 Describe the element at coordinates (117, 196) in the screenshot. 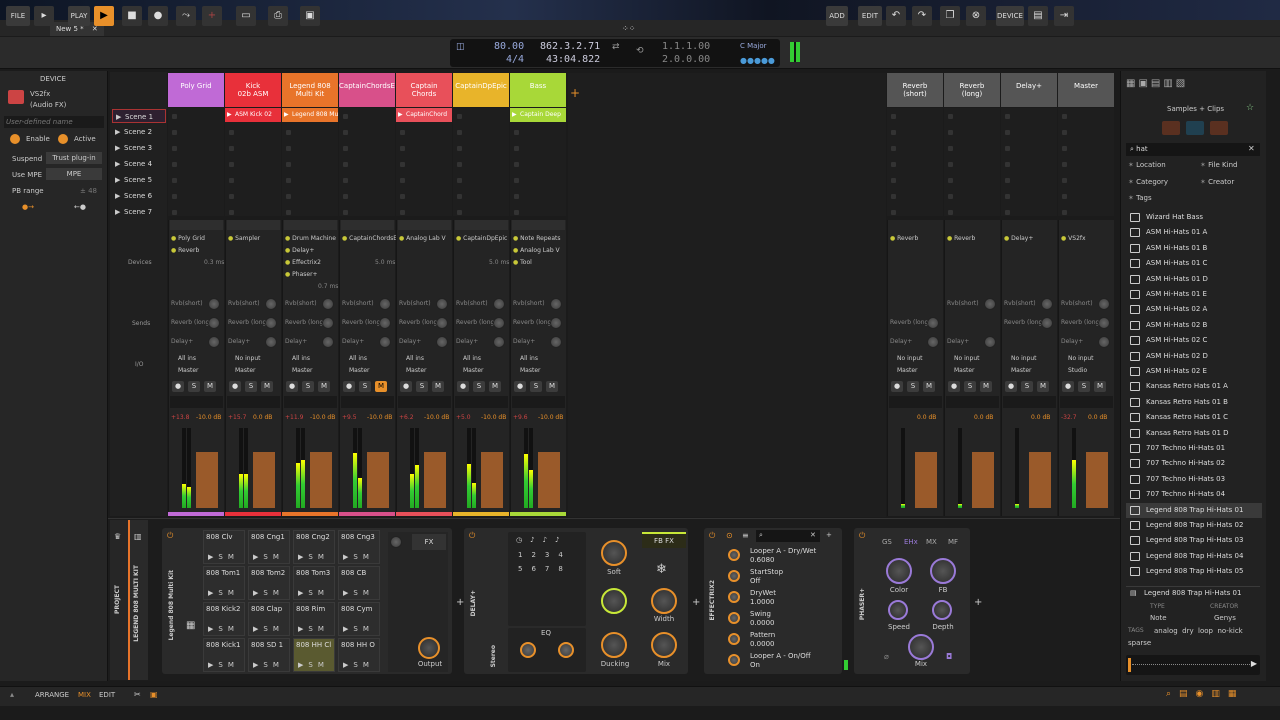

I see `scene-play-icon: ▶` at that location.